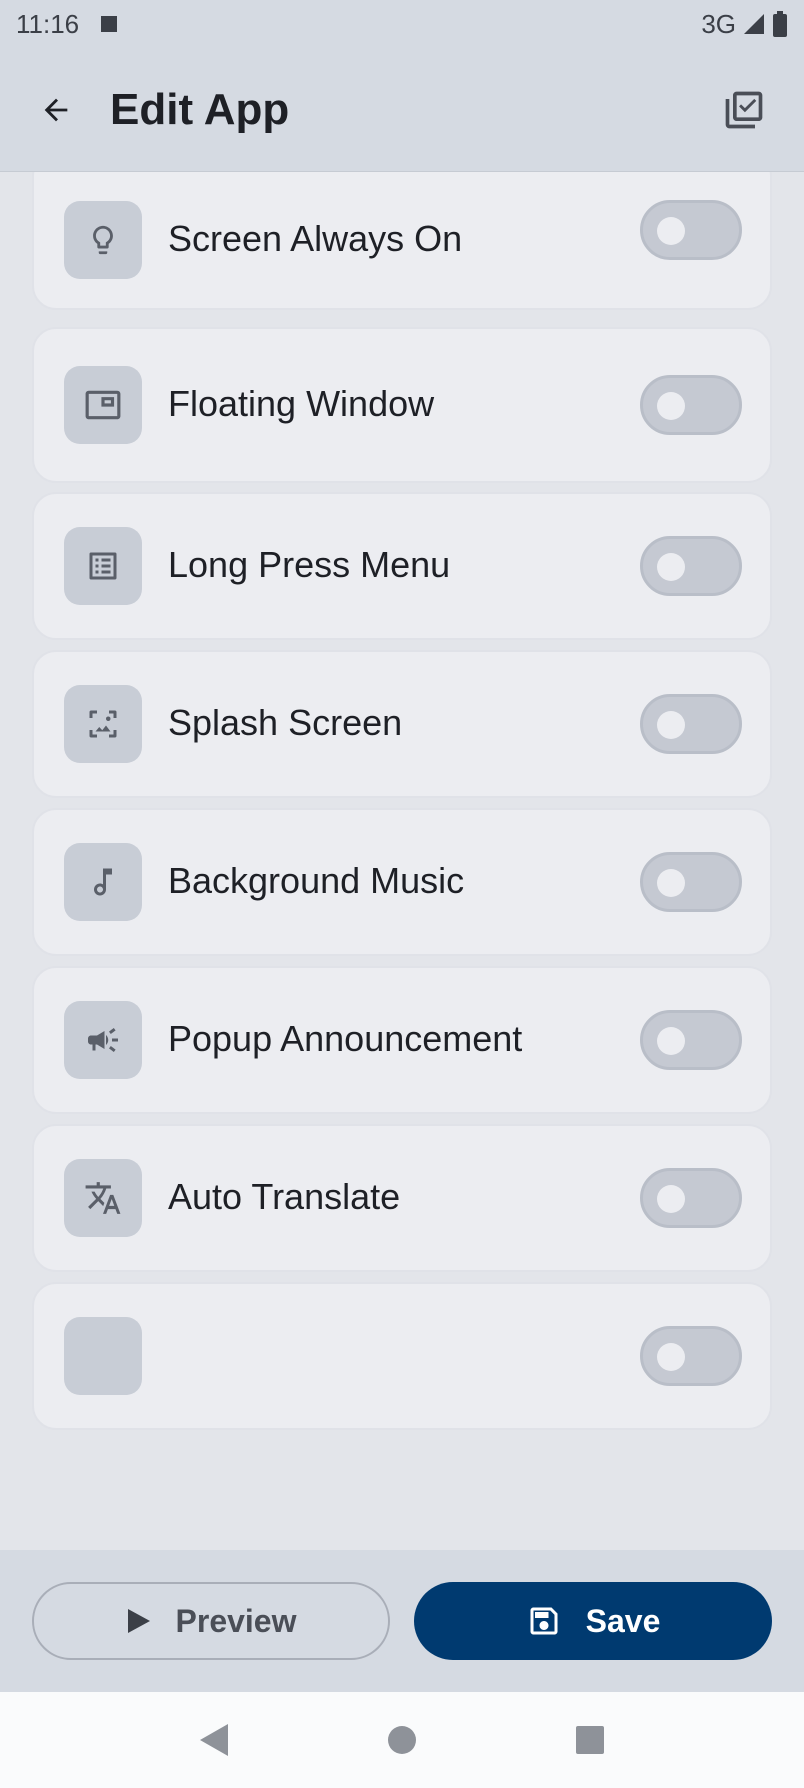 The width and height of the screenshot is (804, 1788). What do you see at coordinates (103, 405) in the screenshot?
I see `floating-window-icon` at bounding box center [103, 405].